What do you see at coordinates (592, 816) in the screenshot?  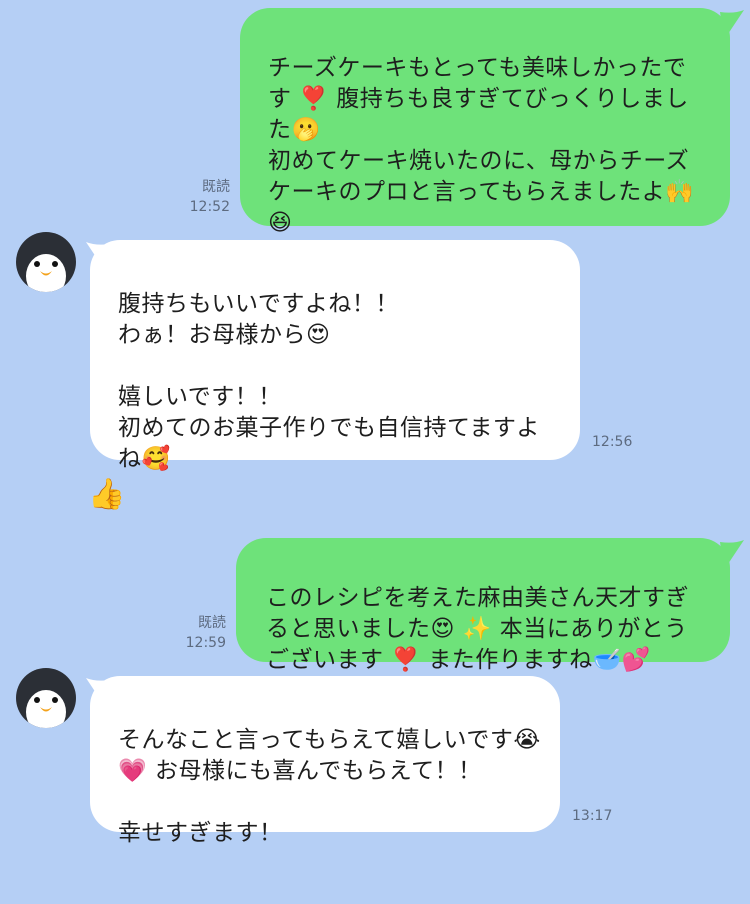 I see `message-time: 13:17` at bounding box center [592, 816].